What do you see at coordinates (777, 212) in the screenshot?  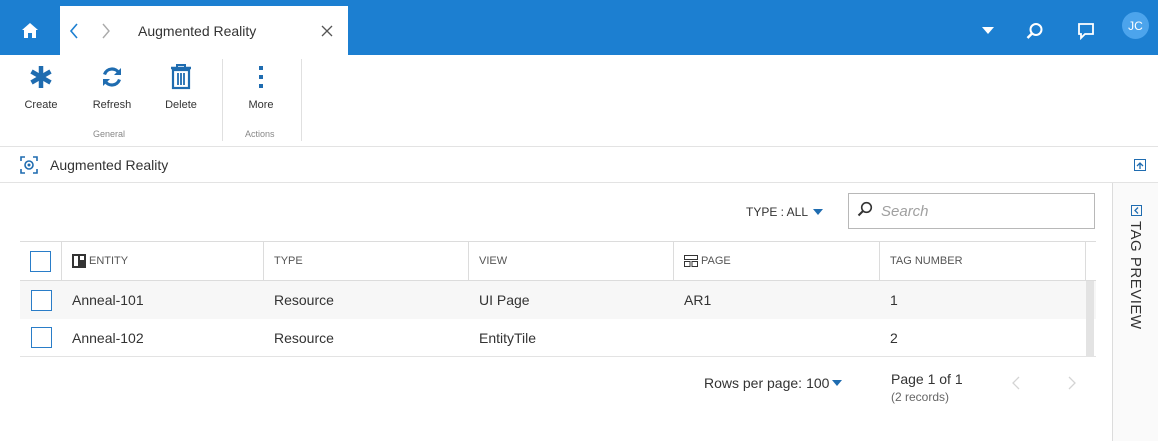 I see `type-filter-label: TYPE : ALL` at bounding box center [777, 212].